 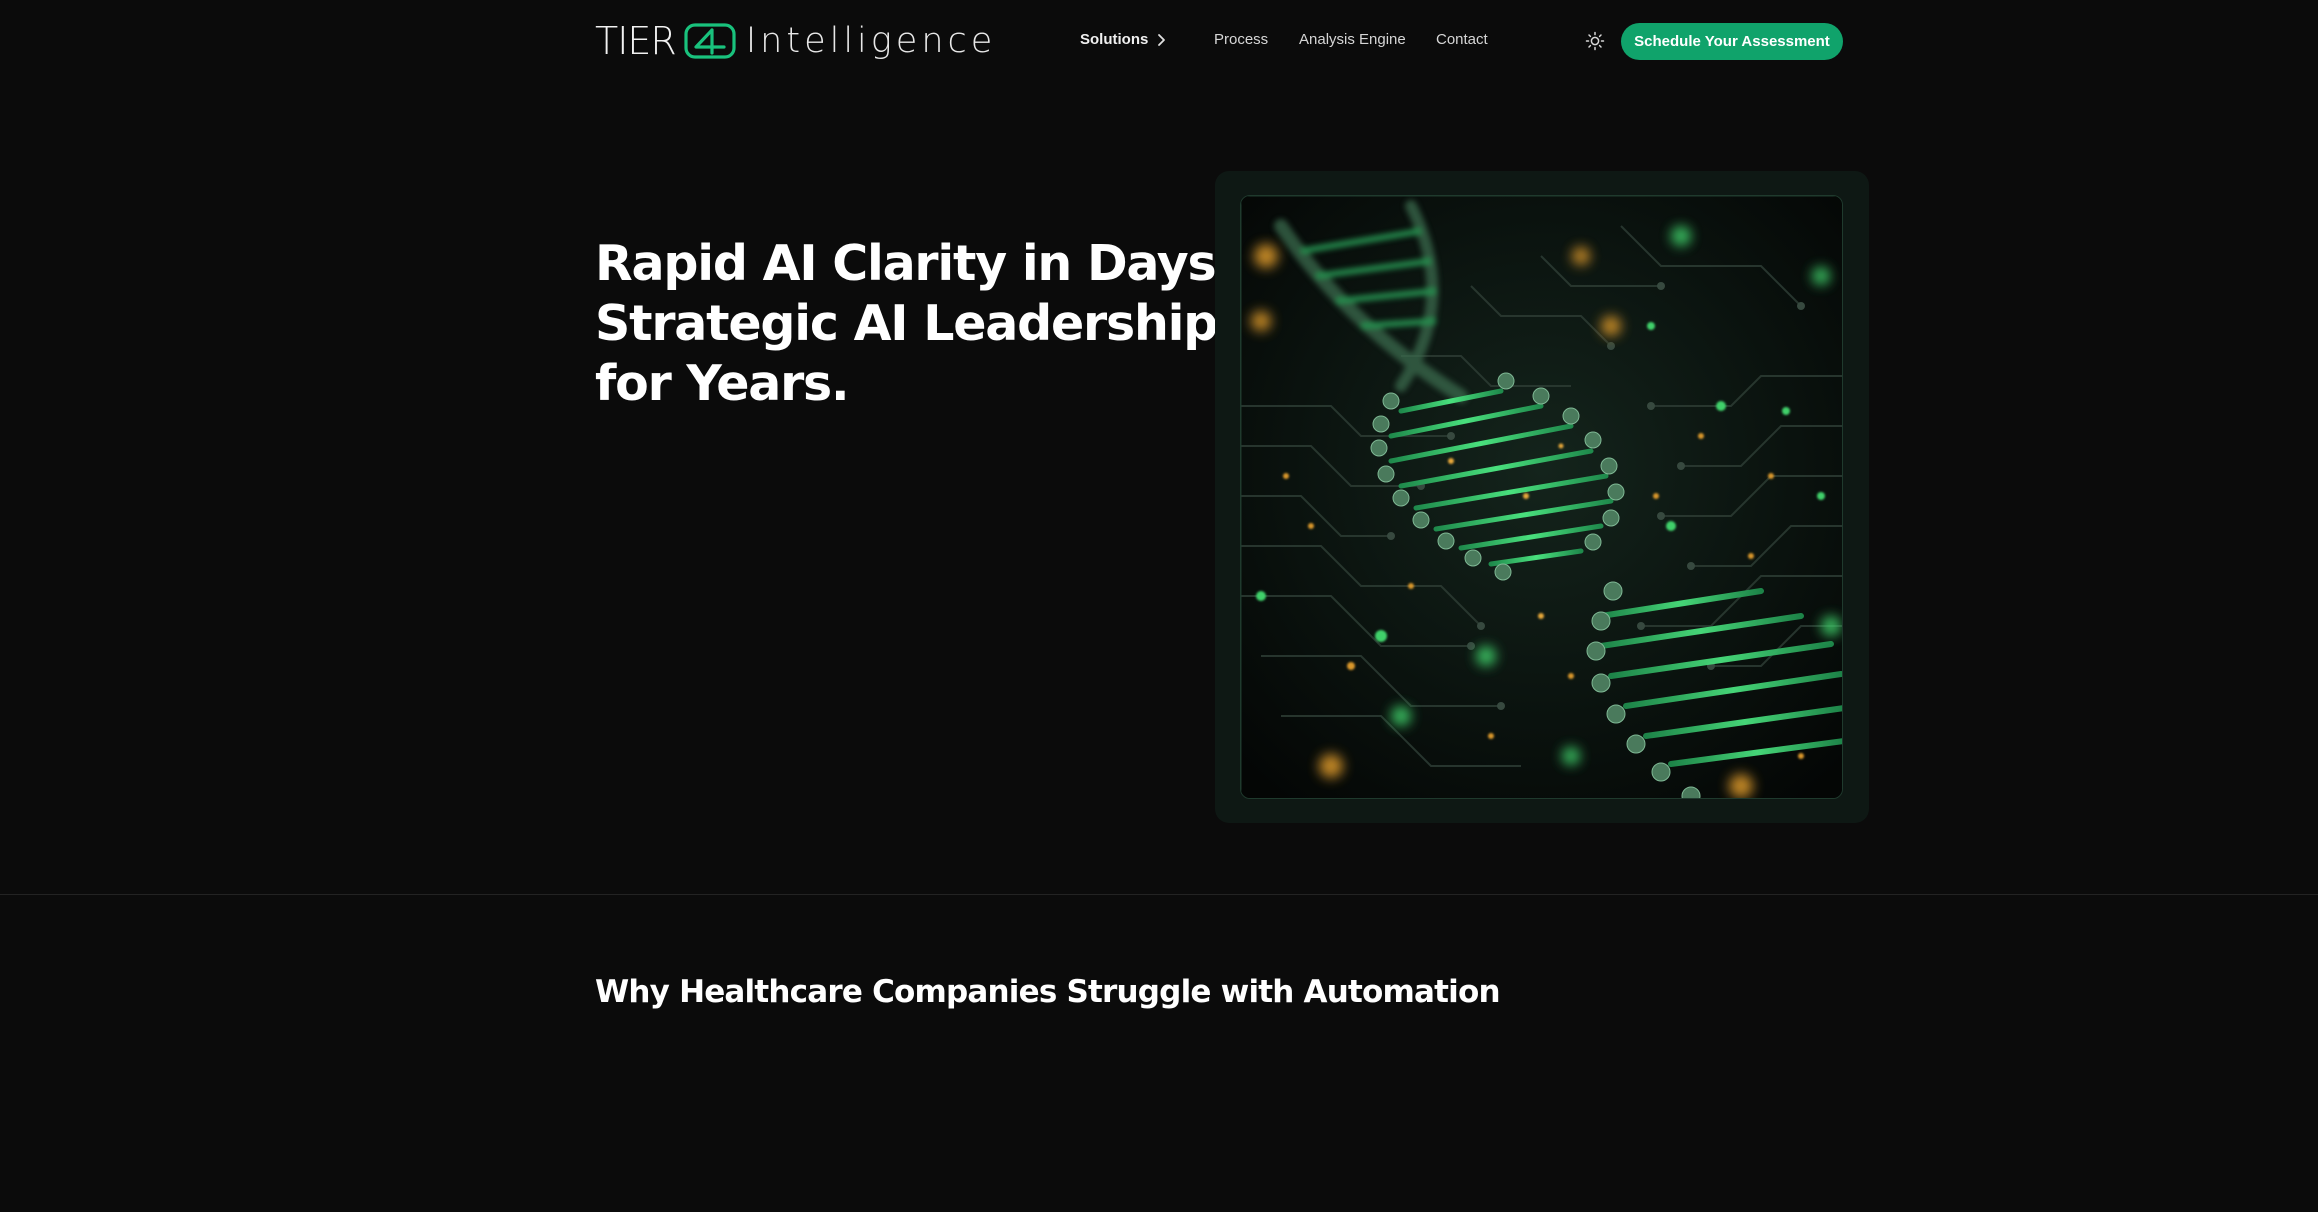 What do you see at coordinates (636, 41) in the screenshot?
I see `logo-text-tier: TIER` at bounding box center [636, 41].